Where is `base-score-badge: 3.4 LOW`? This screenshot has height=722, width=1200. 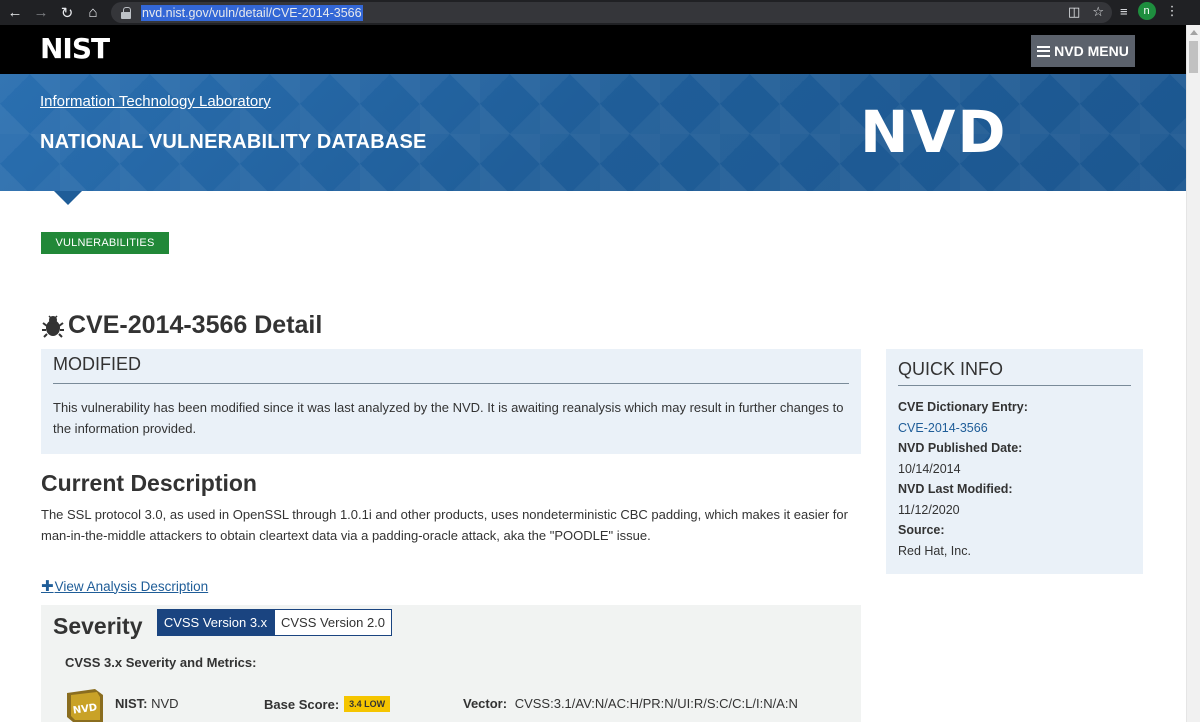 base-score-badge: 3.4 LOW is located at coordinates (367, 704).